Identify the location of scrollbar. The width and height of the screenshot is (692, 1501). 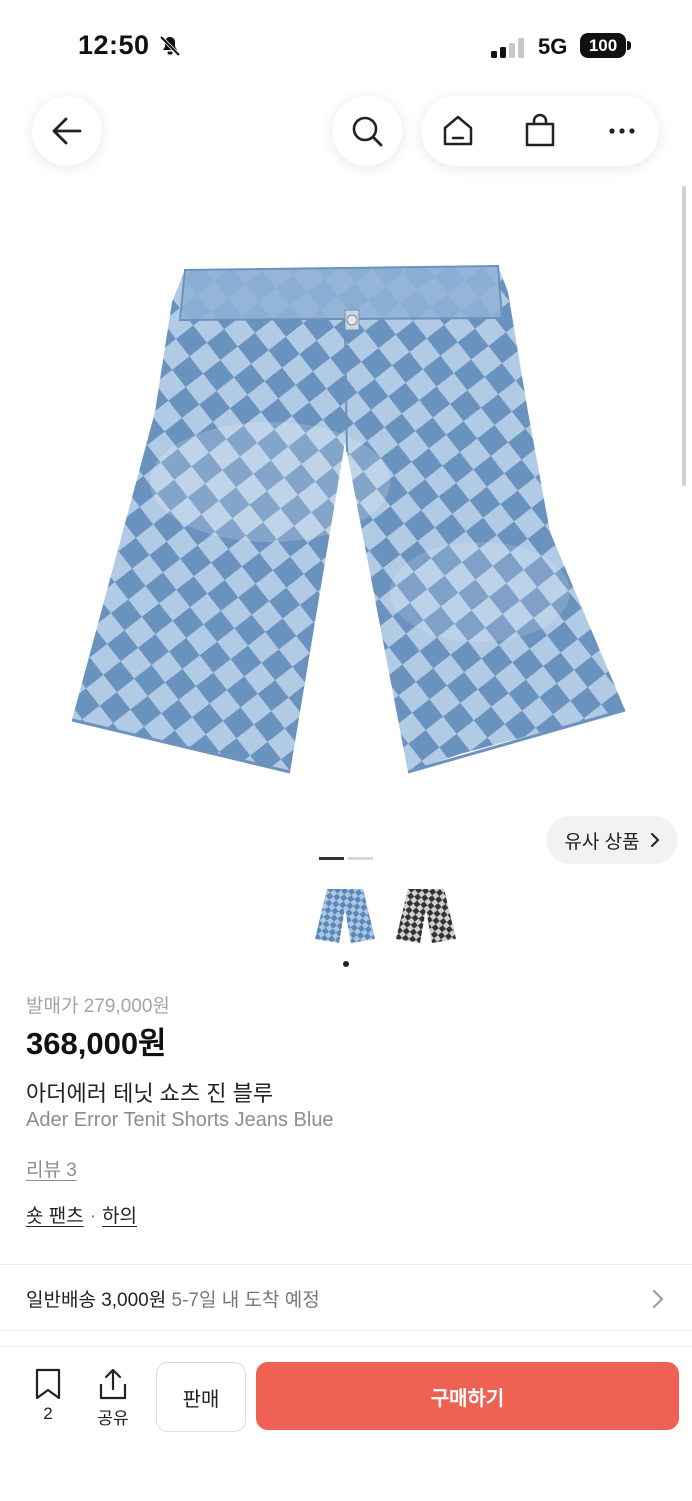
(684, 336).